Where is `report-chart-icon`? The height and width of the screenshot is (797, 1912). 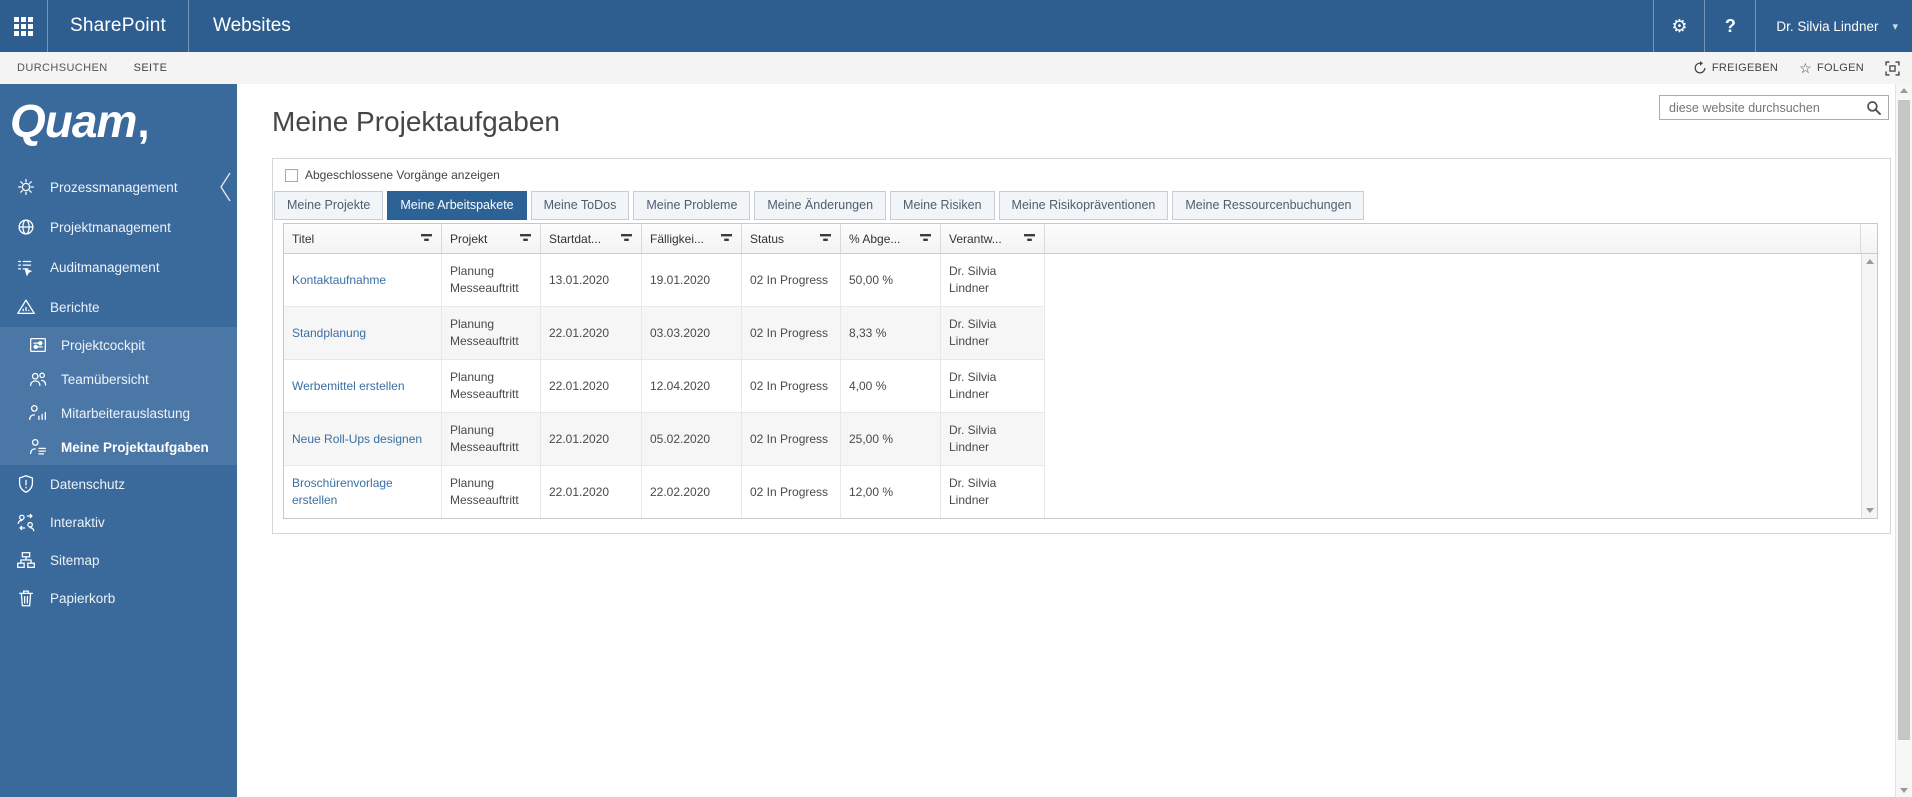 report-chart-icon is located at coordinates (26, 307).